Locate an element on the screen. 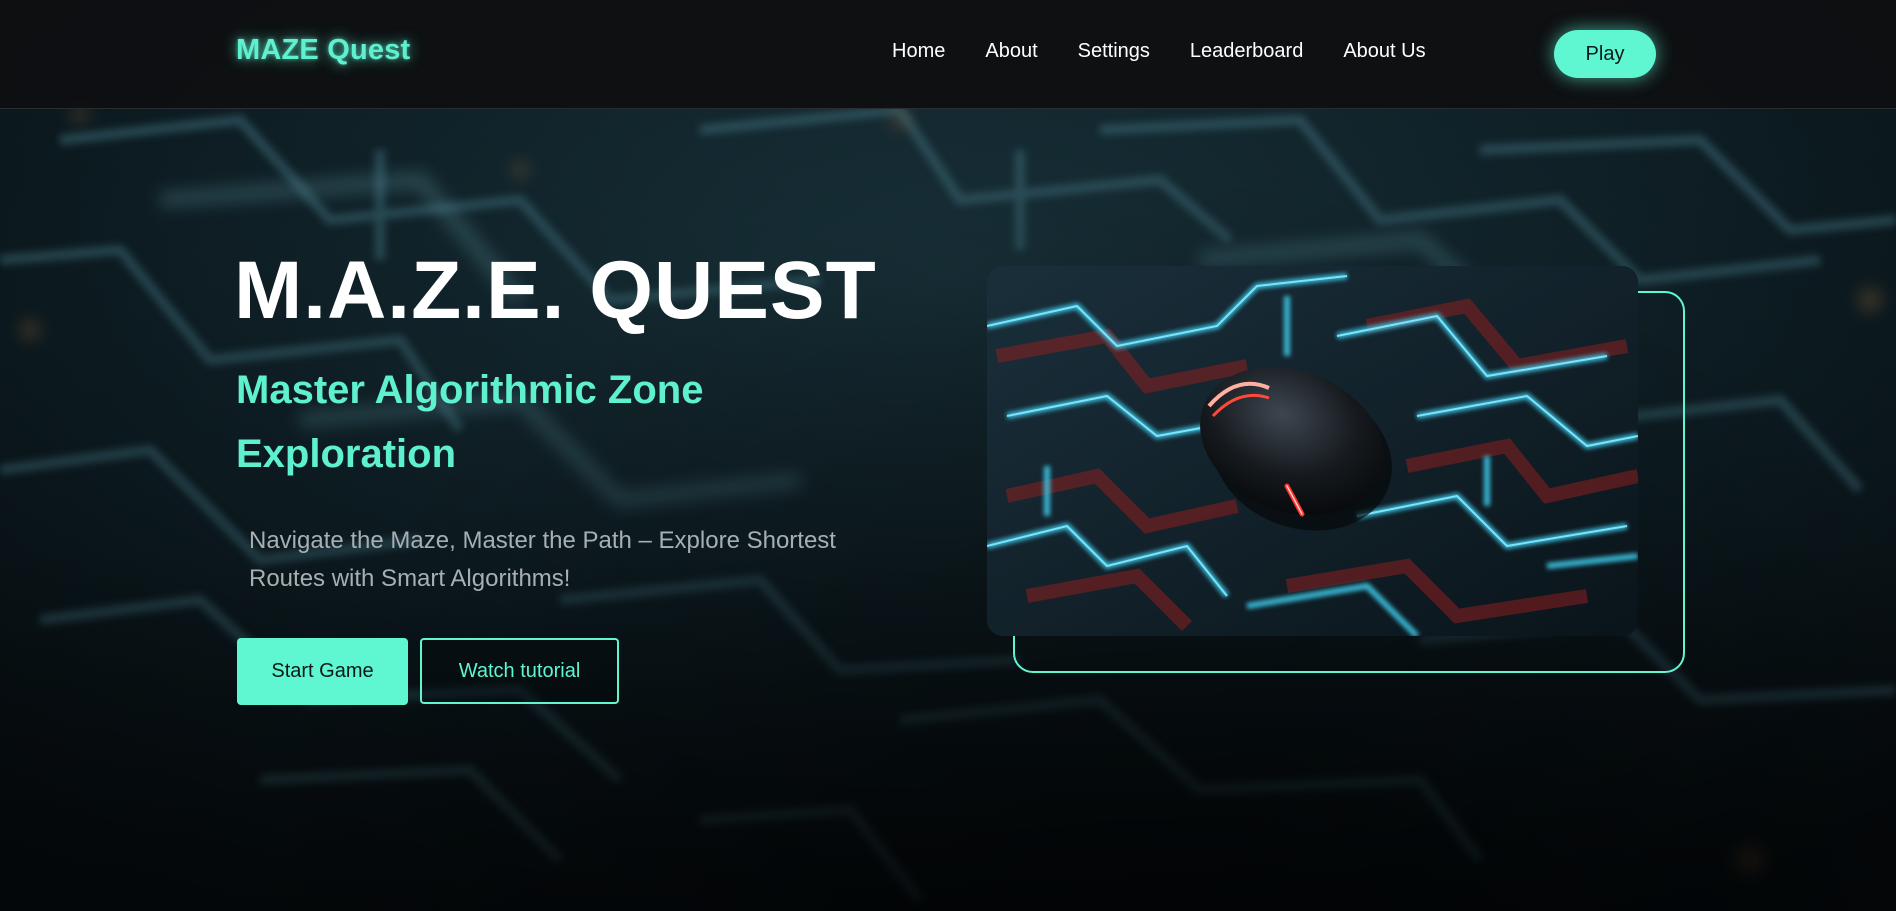  start-game-button: Start Game is located at coordinates (322, 671).